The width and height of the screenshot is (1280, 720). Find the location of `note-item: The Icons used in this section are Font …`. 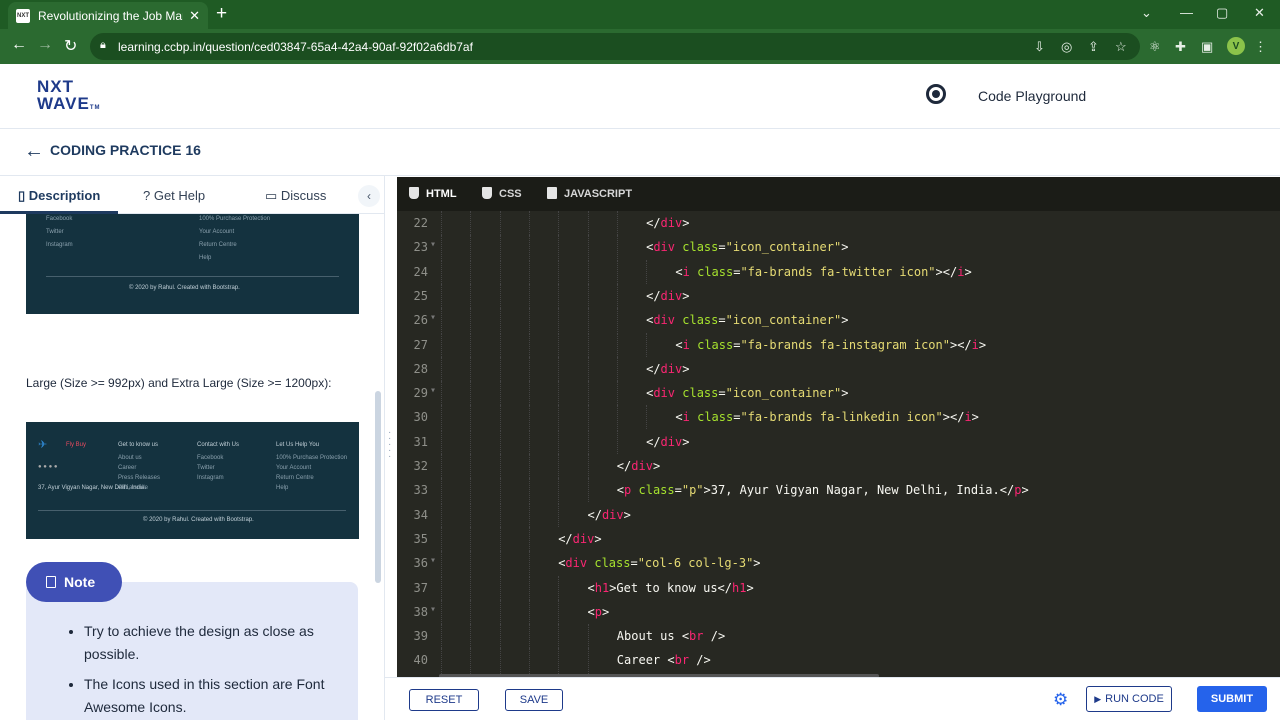

note-item: The Icons used in this section are Font … is located at coordinates (214, 696).